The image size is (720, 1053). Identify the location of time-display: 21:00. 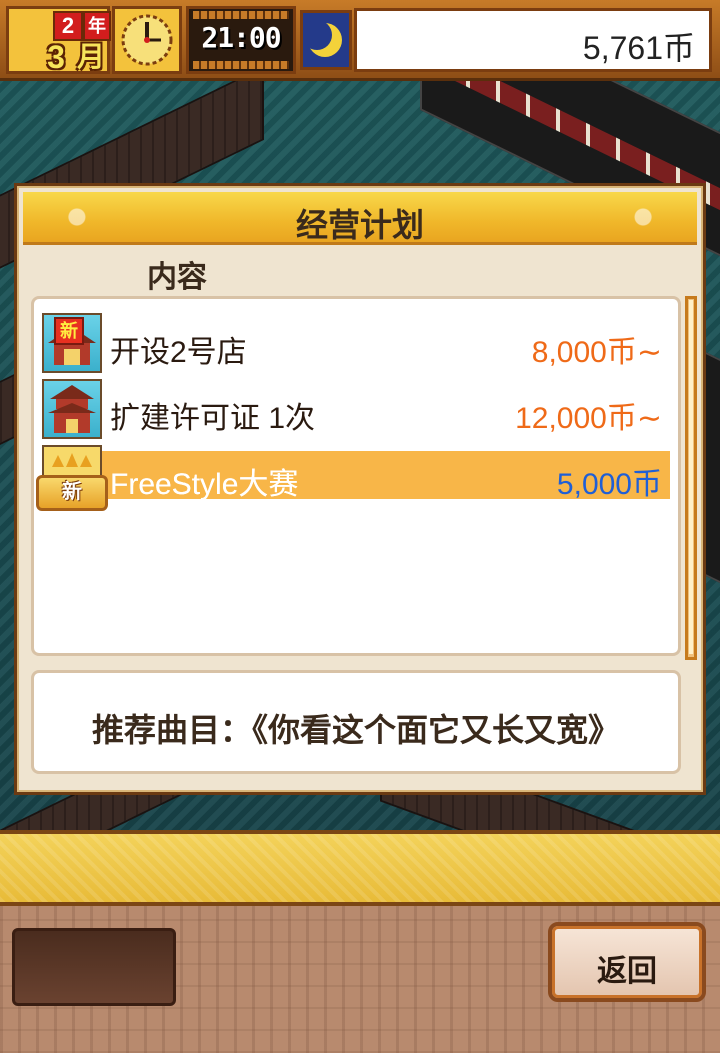
(241, 40).